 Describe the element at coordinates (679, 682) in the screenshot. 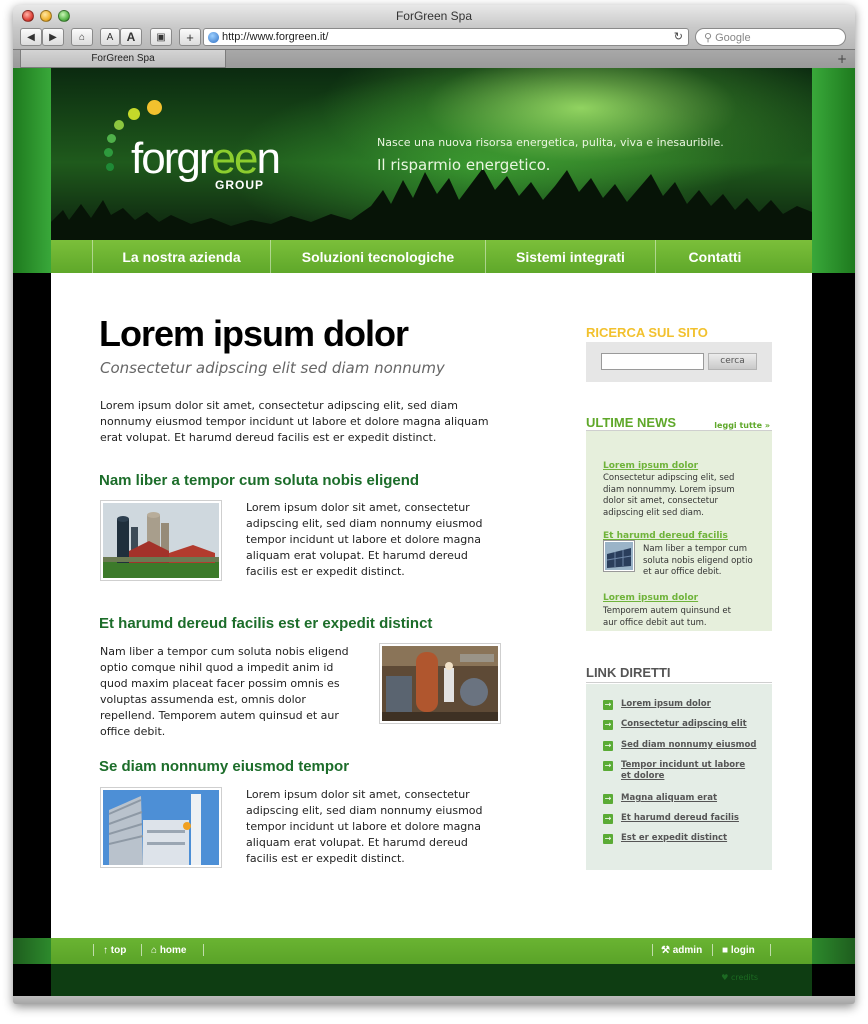

I see `links-divider` at that location.